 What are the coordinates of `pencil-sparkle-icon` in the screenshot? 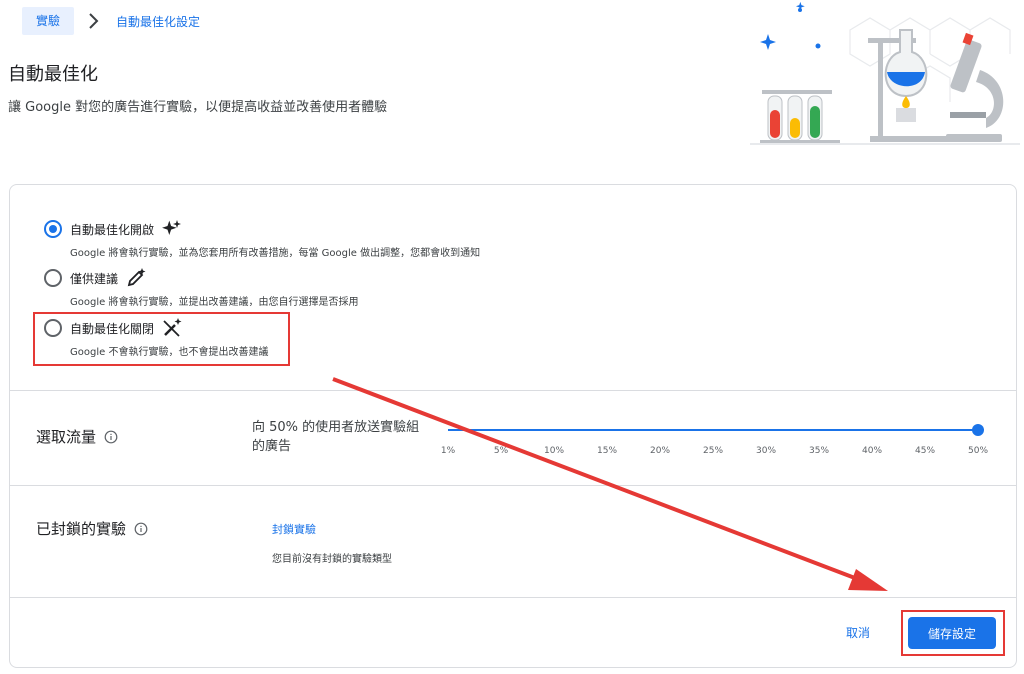 It's located at (136, 278).